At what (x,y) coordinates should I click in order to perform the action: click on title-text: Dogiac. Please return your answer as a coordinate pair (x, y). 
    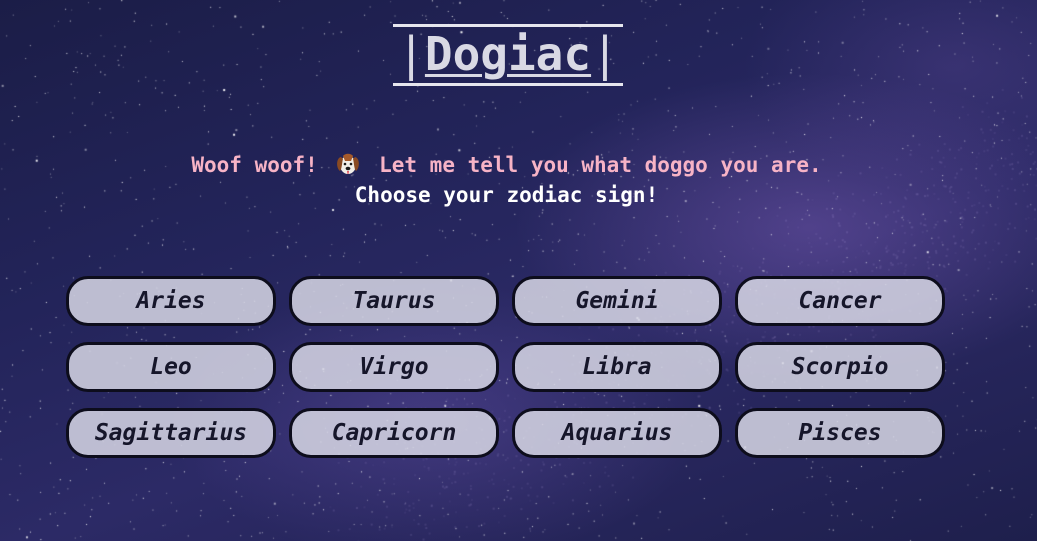
    Looking at the image, I should click on (508, 54).